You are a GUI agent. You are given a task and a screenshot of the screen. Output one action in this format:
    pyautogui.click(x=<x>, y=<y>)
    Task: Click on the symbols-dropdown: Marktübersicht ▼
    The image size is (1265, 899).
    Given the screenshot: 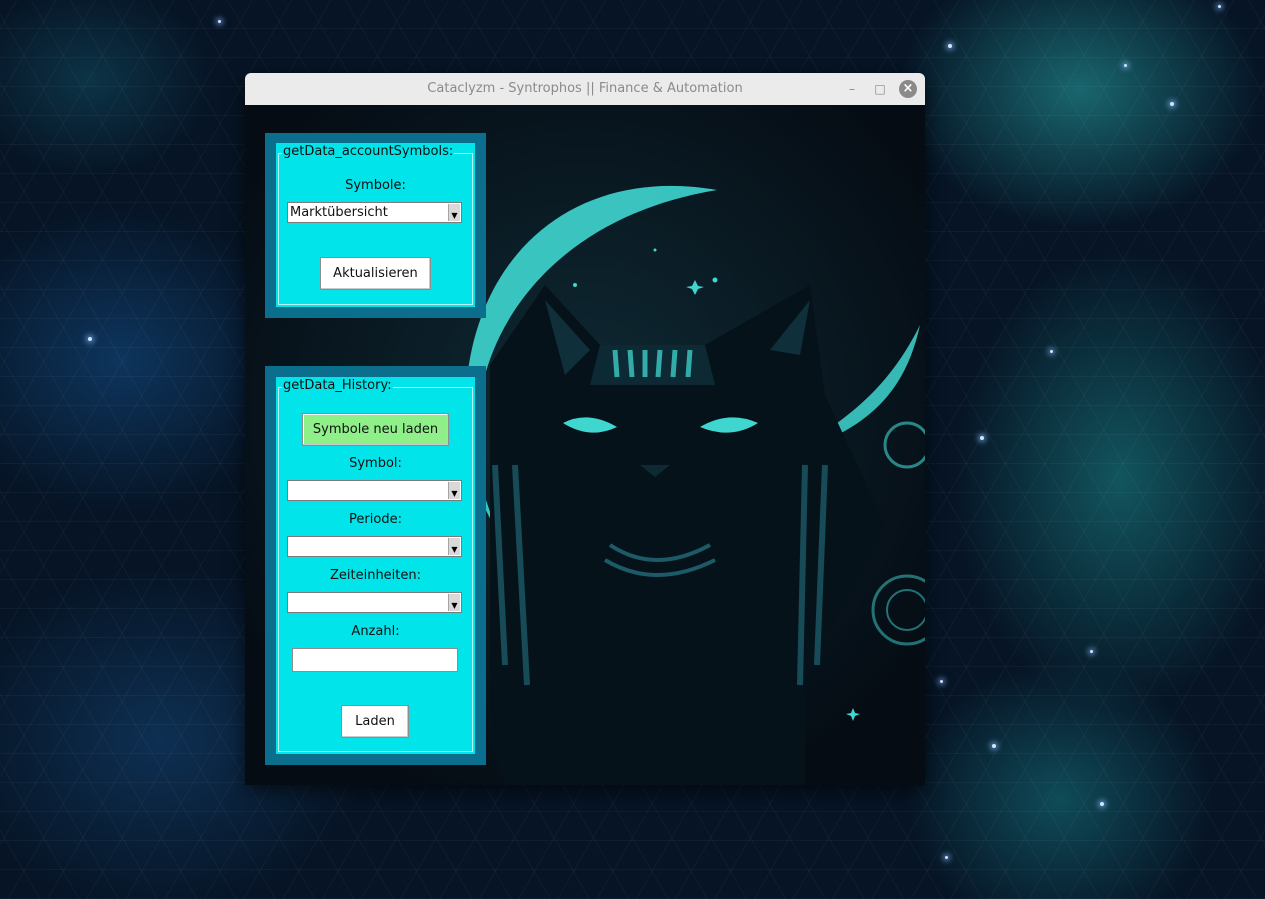 What is the action you would take?
    pyautogui.click(x=374, y=212)
    